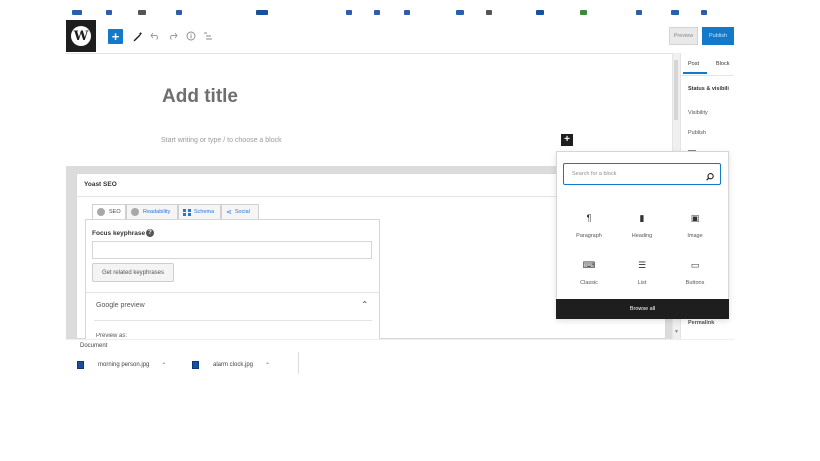 This screenshot has height=461, width=820. I want to click on tab-seo: SEO, so click(109, 212).